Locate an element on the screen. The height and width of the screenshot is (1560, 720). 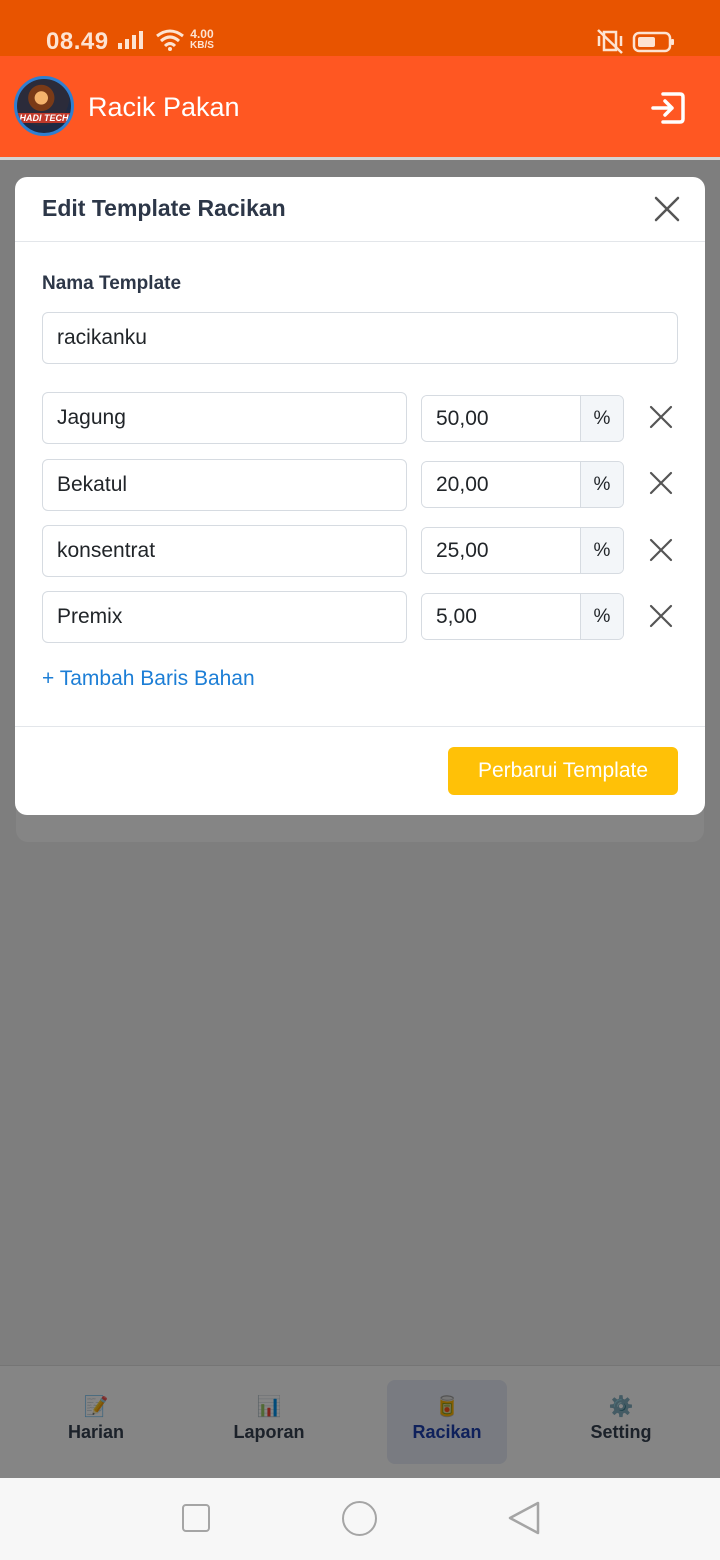
status-time: 08.49 is located at coordinates (77, 41).